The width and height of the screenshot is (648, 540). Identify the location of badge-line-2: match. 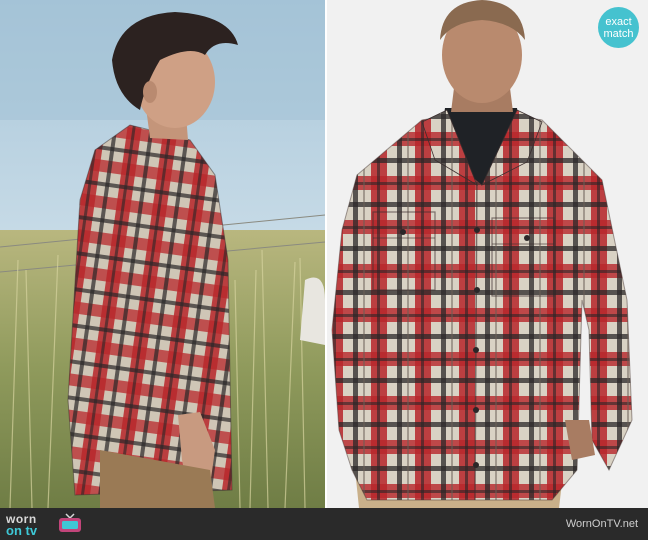
(618, 33).